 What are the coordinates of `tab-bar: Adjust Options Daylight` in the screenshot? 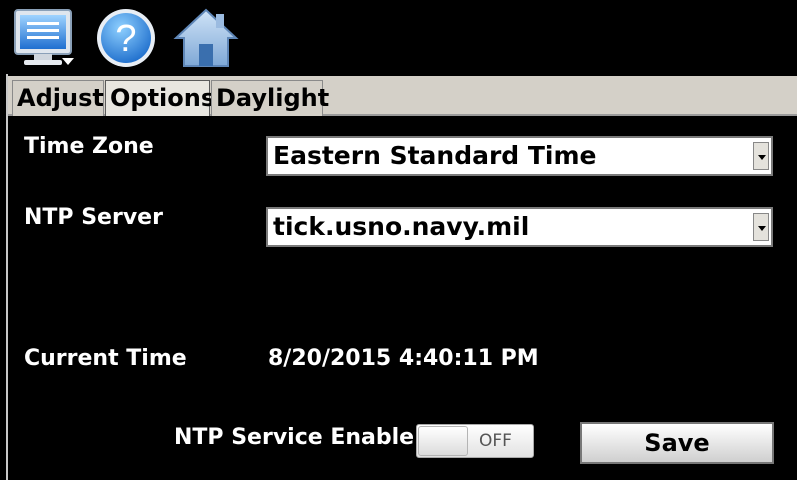 It's located at (402, 96).